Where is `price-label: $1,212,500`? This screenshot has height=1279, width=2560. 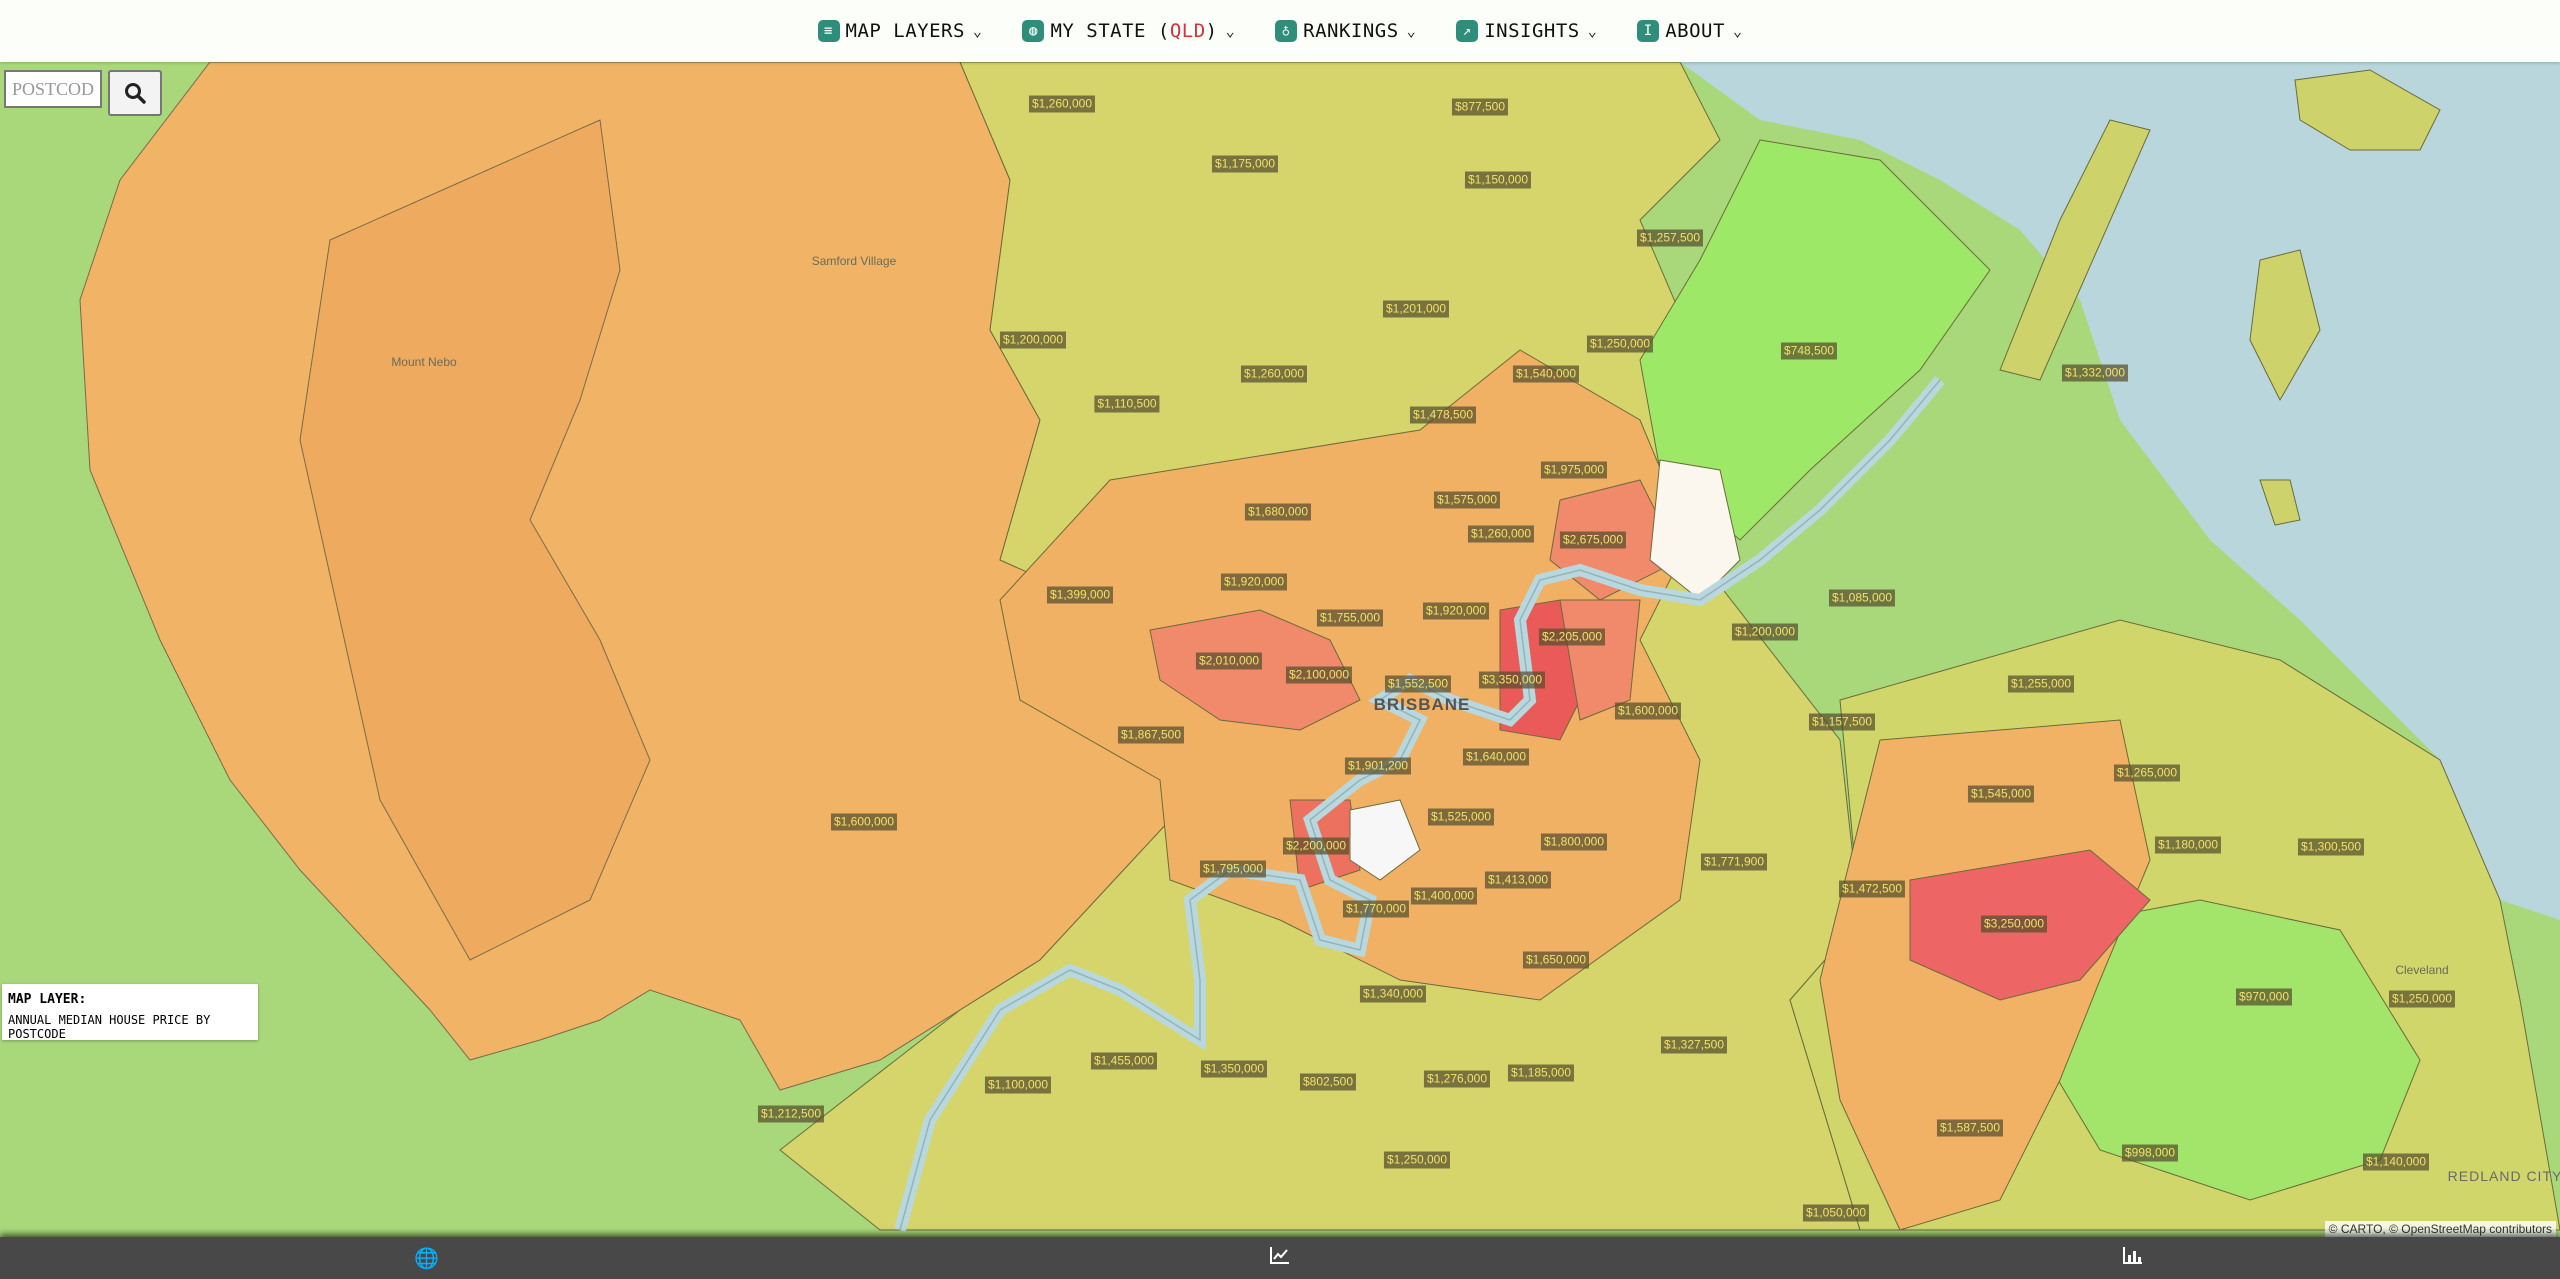
price-label: $1,212,500 is located at coordinates (791, 1114).